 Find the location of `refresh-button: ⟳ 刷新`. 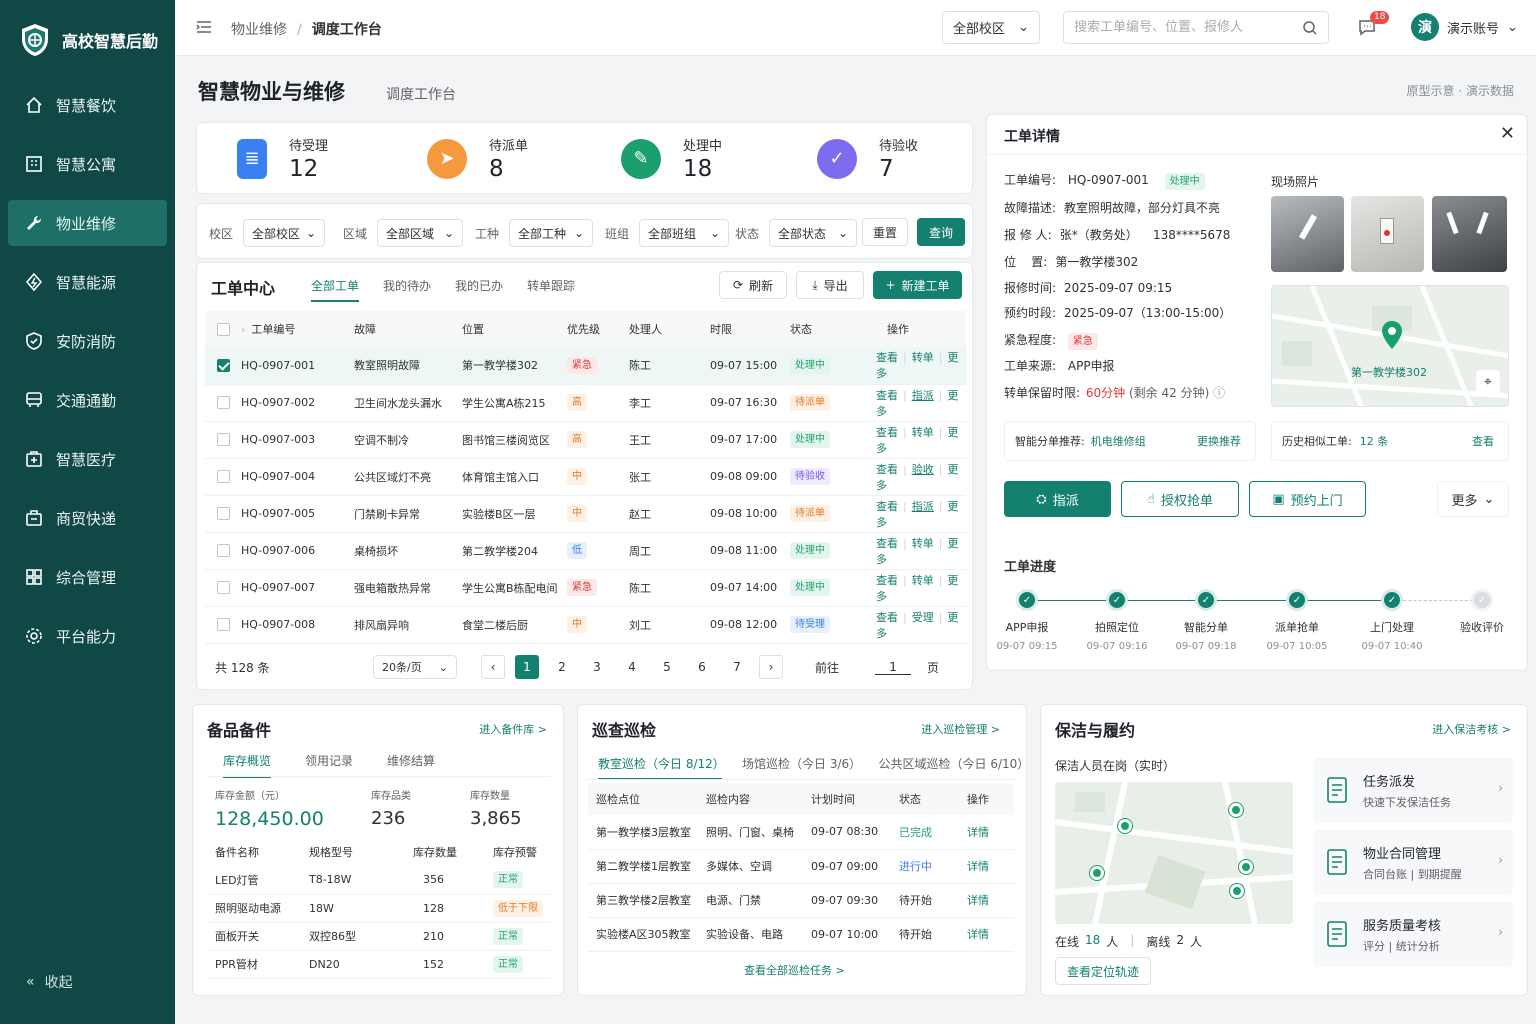

refresh-button: ⟳ 刷新 is located at coordinates (753, 285).